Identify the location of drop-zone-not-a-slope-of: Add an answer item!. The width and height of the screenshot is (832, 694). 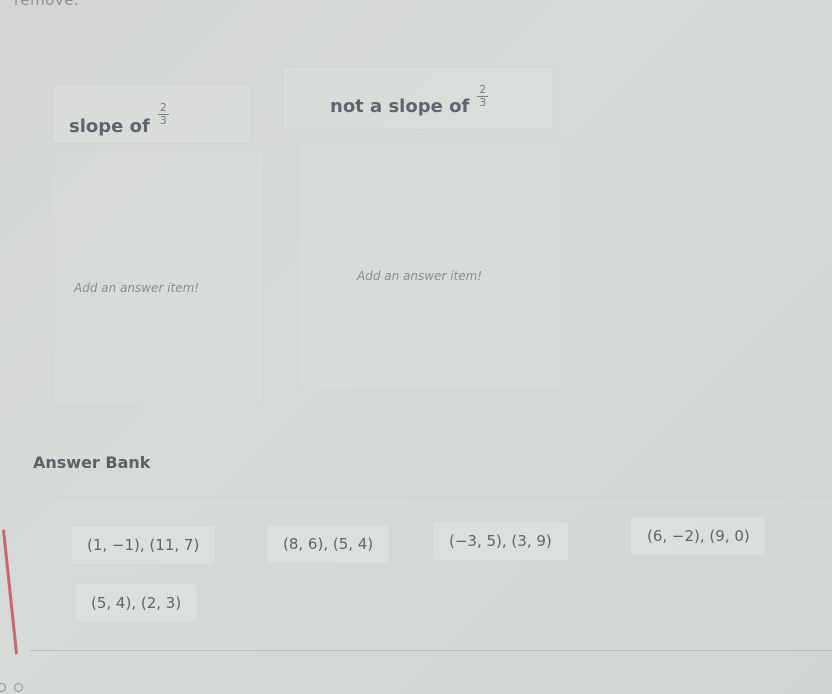
(430, 266).